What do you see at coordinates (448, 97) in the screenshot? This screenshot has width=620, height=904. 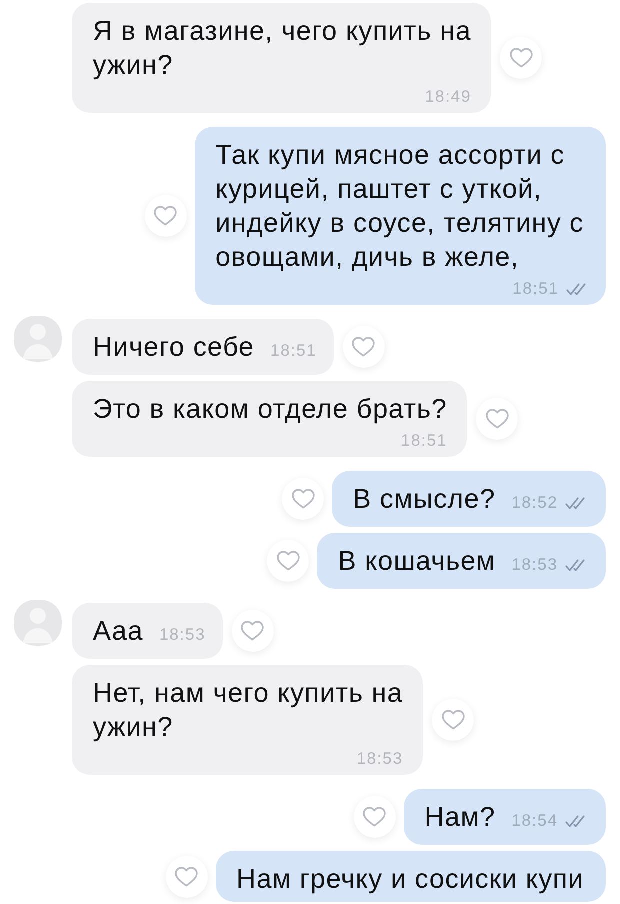 I see `message-time: 18:49` at bounding box center [448, 97].